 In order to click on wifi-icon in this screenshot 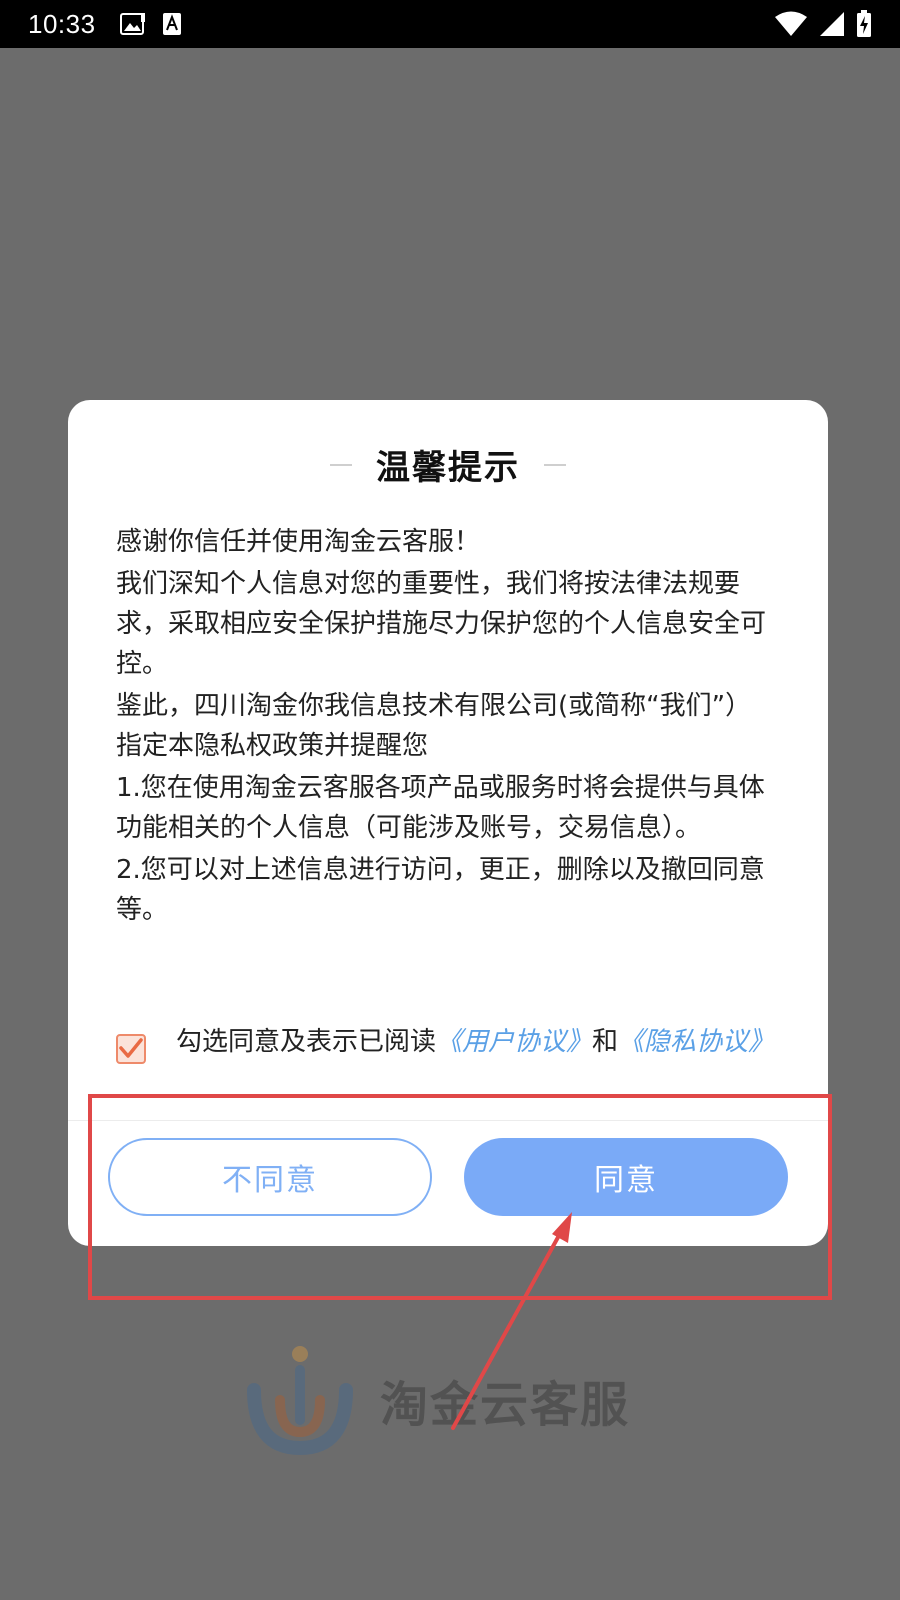, I will do `click(791, 24)`.